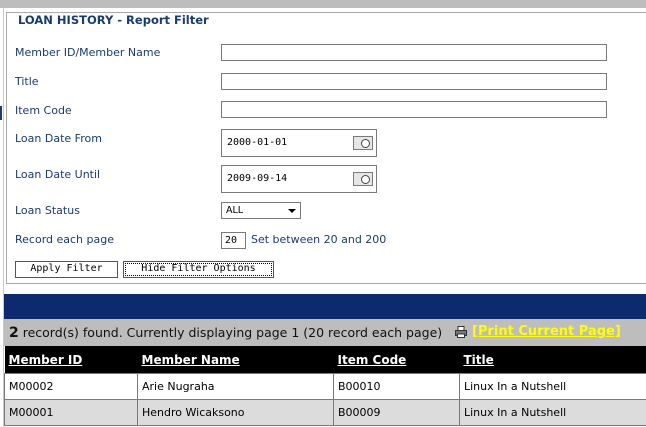 The image size is (646, 427). What do you see at coordinates (27, 81) in the screenshot?
I see `title-label: Title` at bounding box center [27, 81].